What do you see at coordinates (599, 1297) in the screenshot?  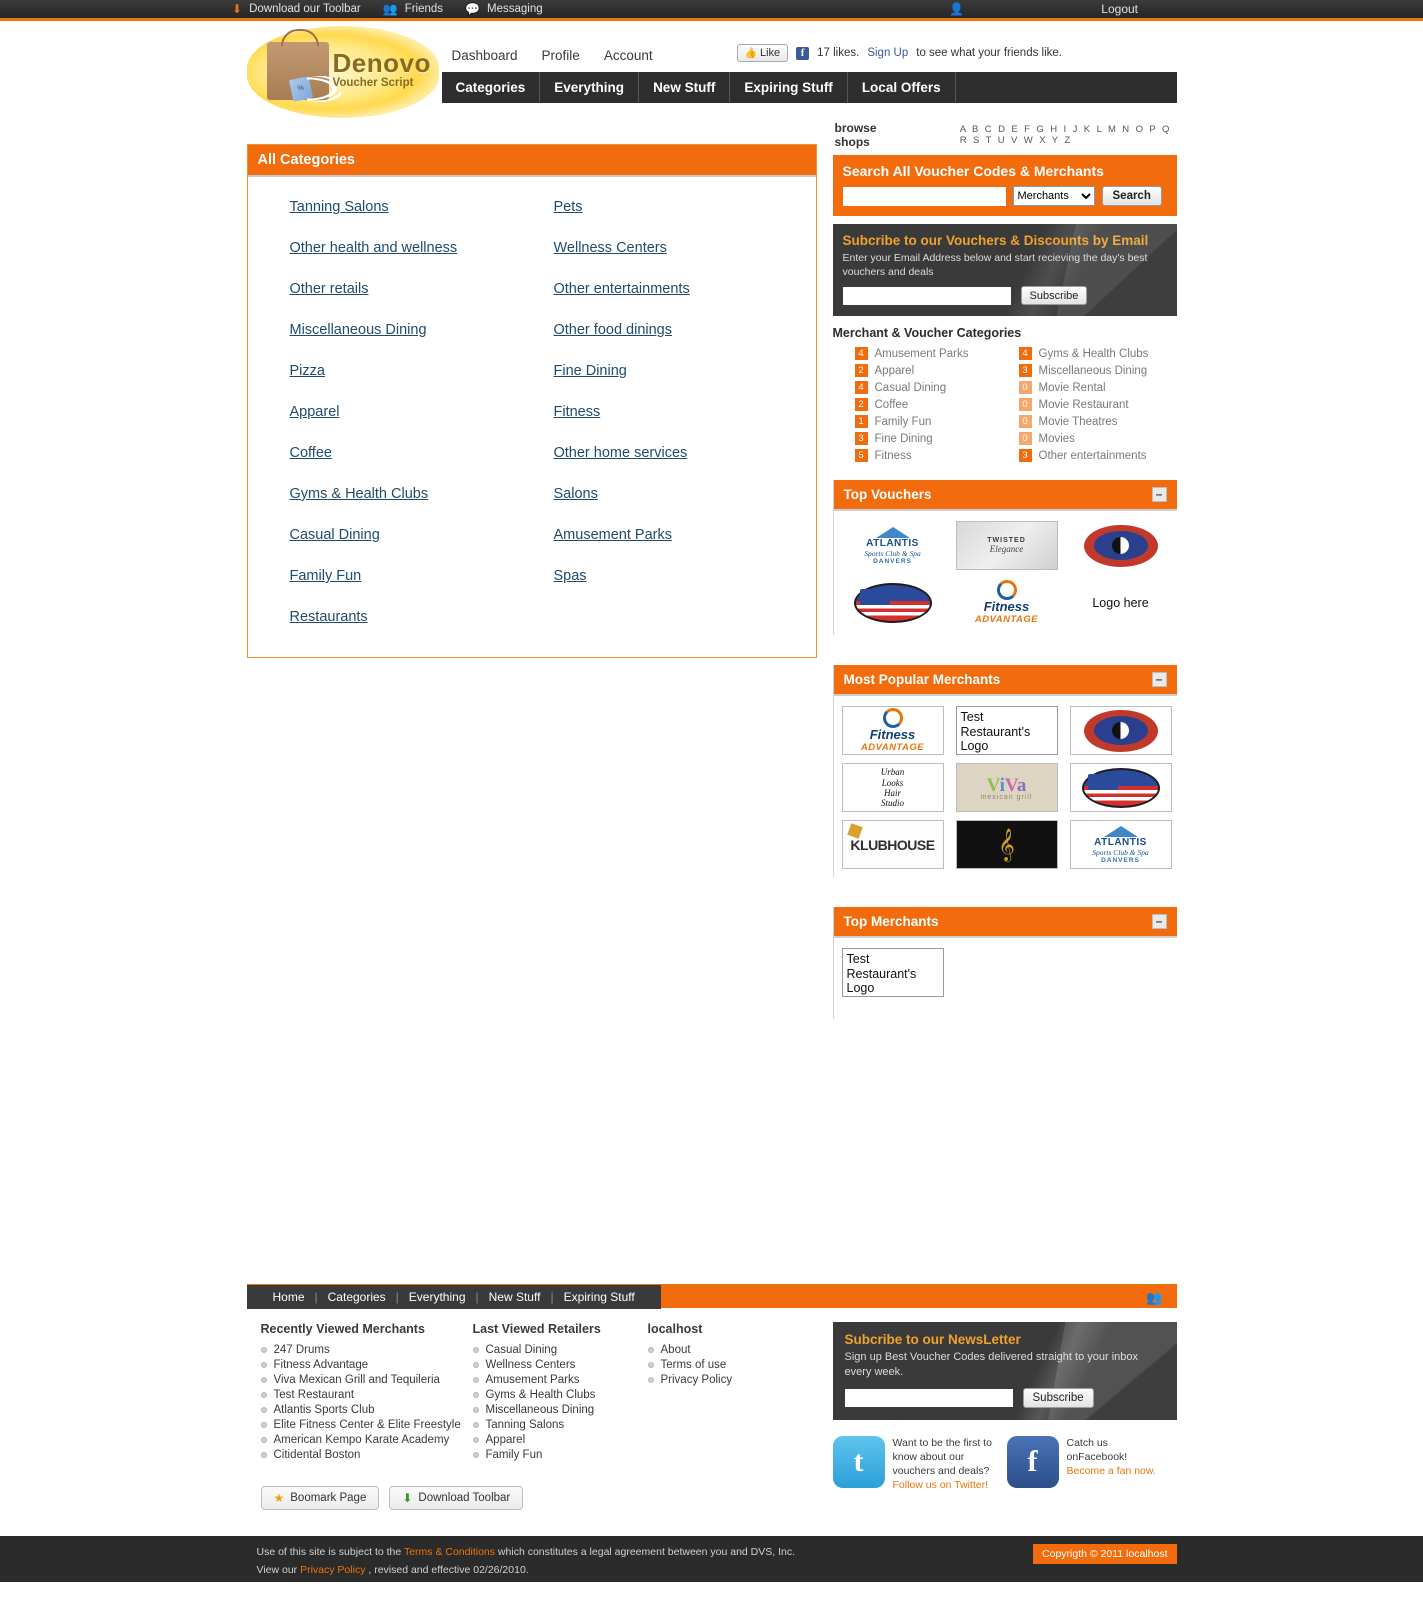 I see `footer-nav-expiring-stuff: Expiring Stuff` at bounding box center [599, 1297].